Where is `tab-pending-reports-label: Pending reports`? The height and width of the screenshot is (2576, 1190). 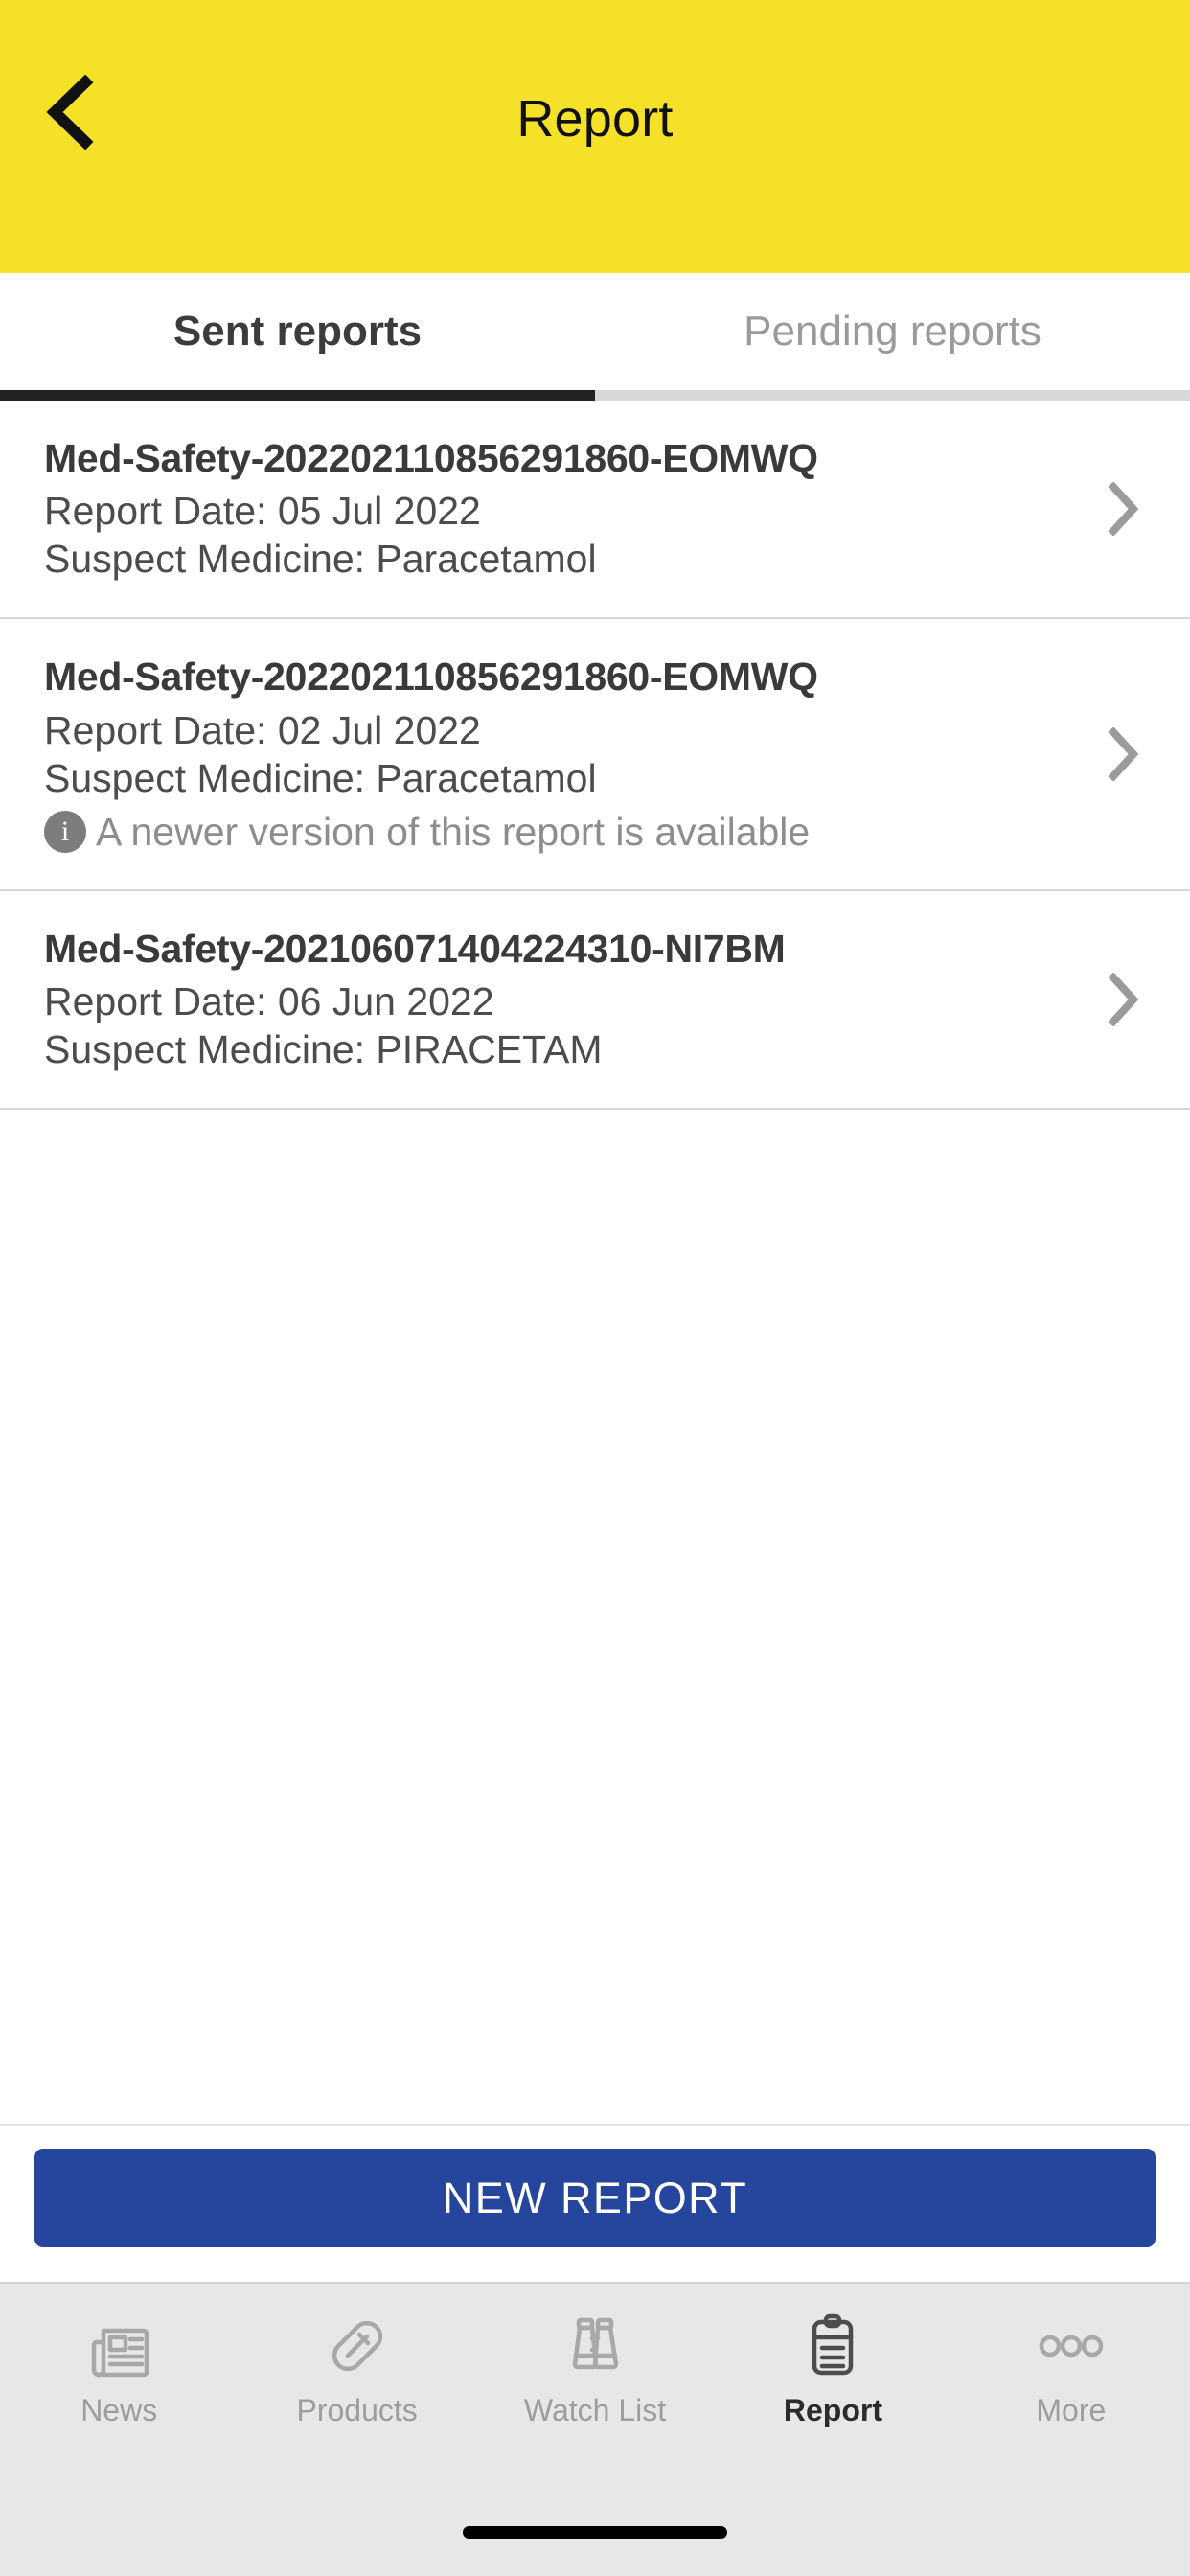
tab-pending-reports-label: Pending reports is located at coordinates (893, 331).